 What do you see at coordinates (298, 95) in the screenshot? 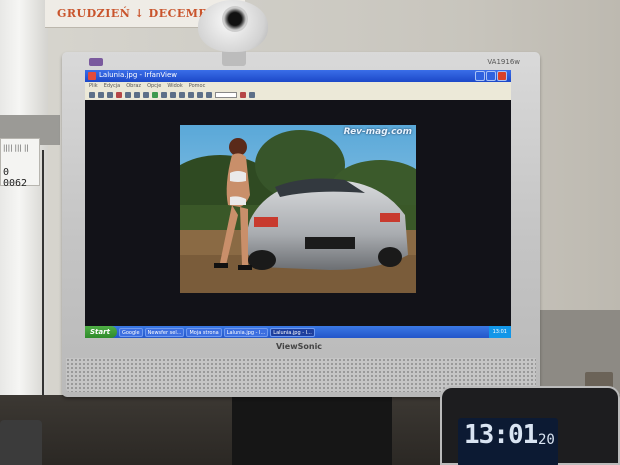
I see `toolbar` at bounding box center [298, 95].